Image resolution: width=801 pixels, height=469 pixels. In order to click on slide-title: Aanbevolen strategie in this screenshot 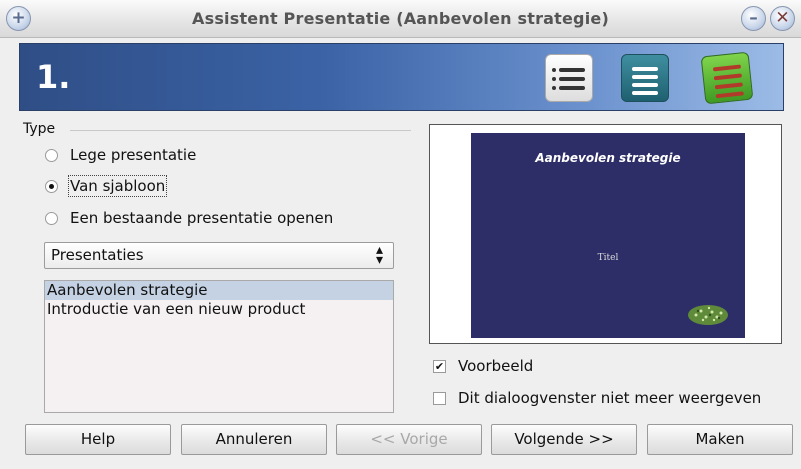, I will do `click(608, 158)`.